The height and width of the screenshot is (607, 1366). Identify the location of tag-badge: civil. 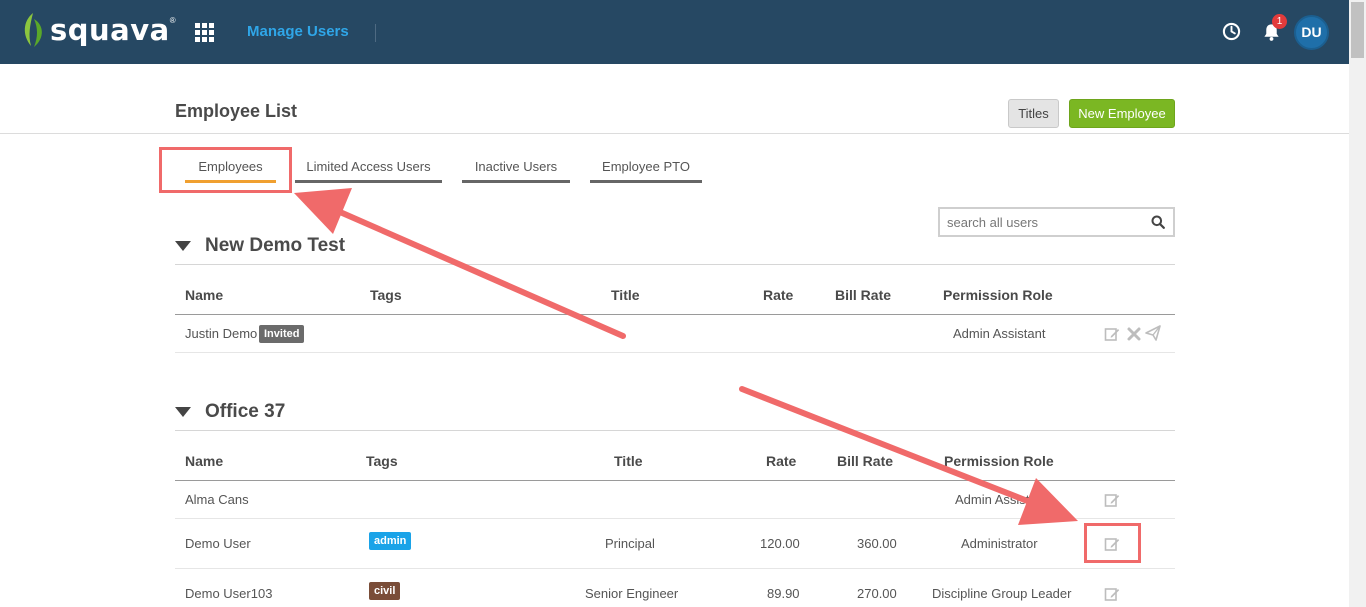
(385, 591).